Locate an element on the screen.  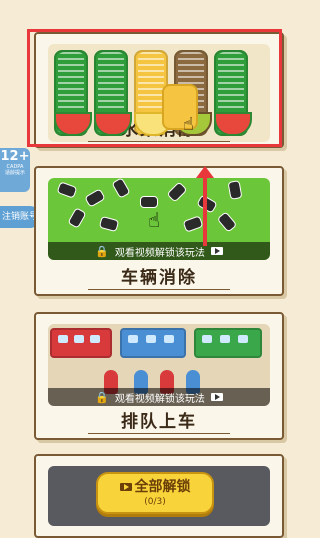
blue-train is located at coordinates (153, 343).